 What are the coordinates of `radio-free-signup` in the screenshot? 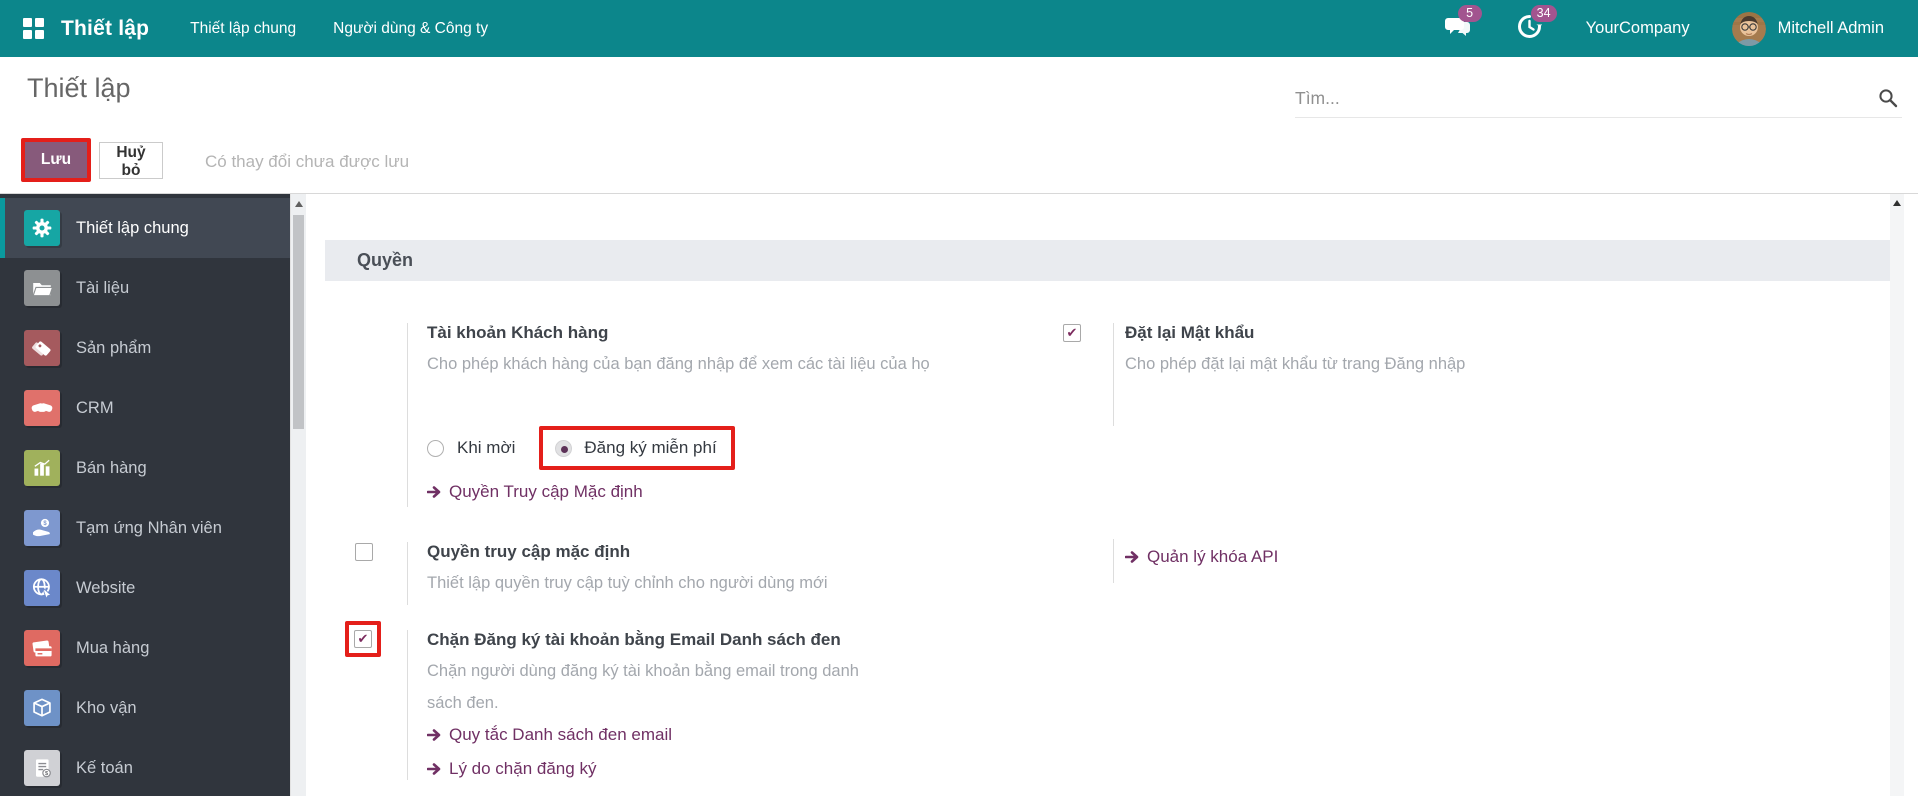 It's located at (564, 448).